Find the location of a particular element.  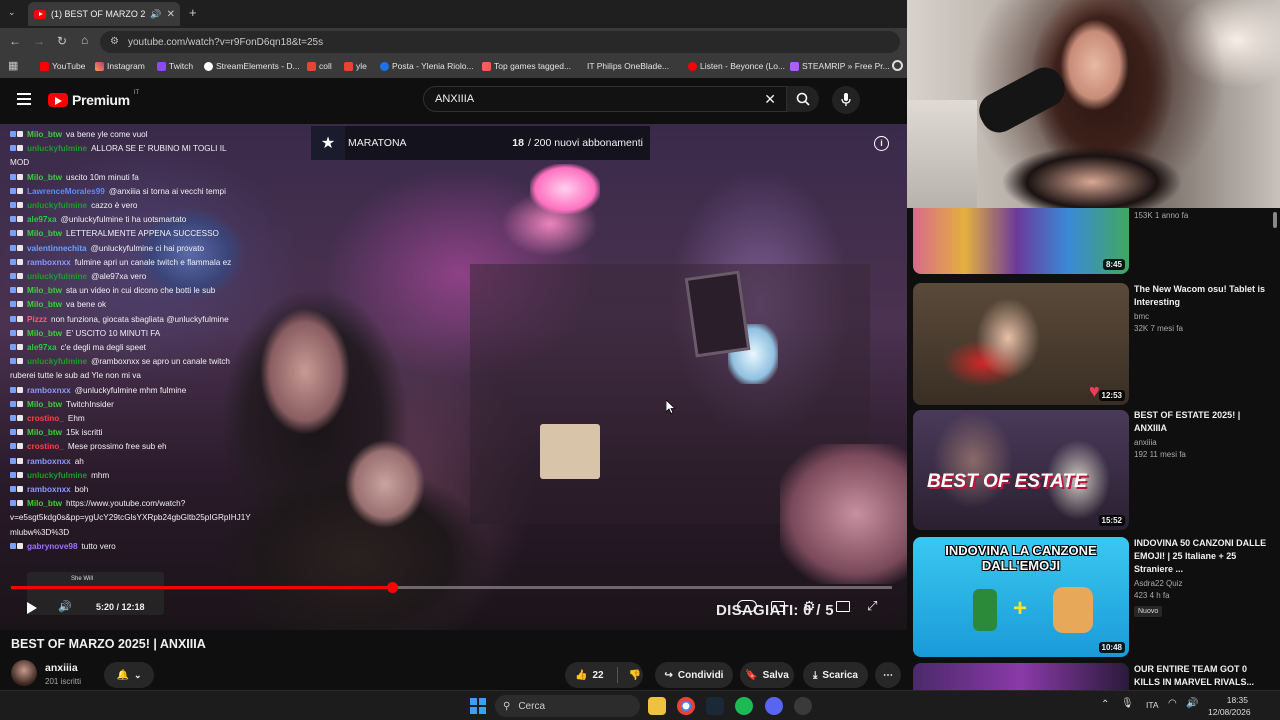

channel-name: anxiiia is located at coordinates (61, 668).